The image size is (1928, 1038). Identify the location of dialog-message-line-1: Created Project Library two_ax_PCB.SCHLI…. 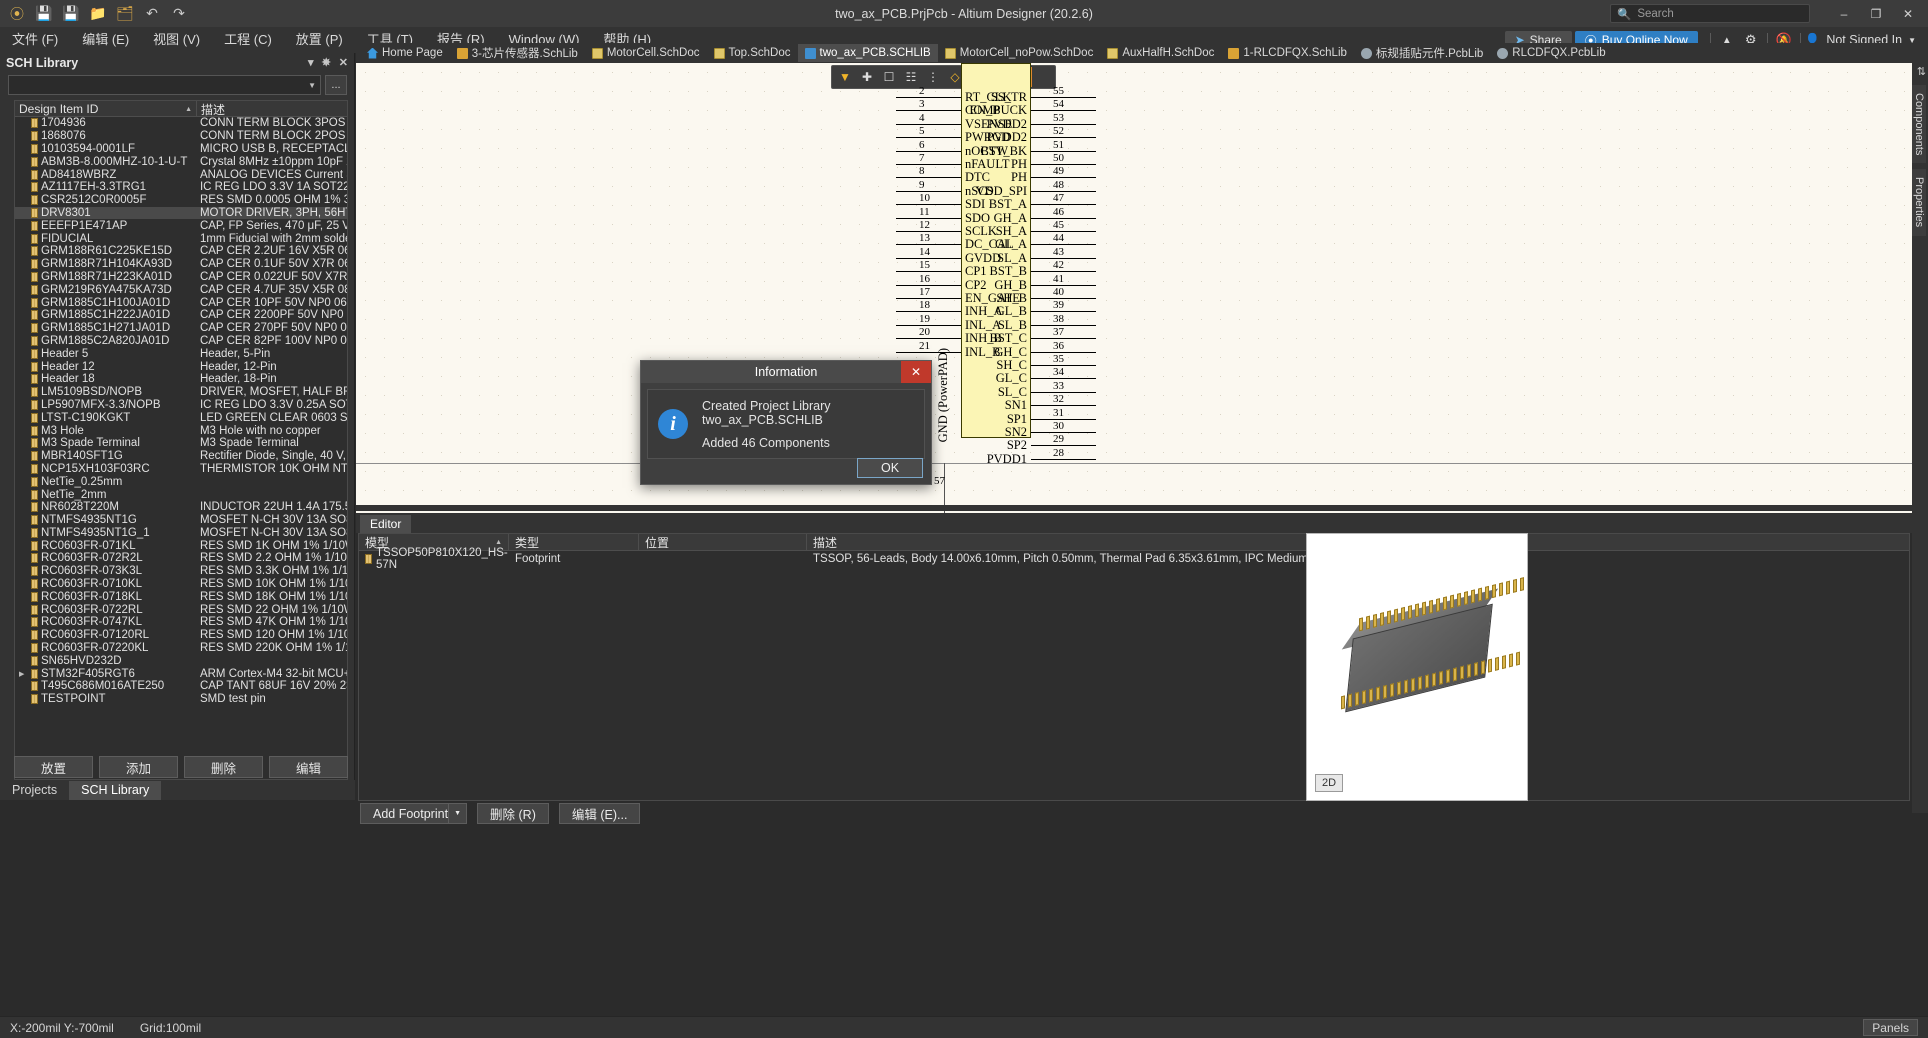
(766, 412).